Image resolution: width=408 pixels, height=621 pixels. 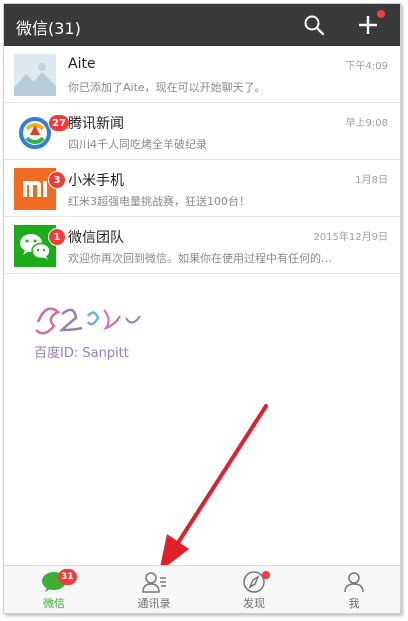 I want to click on avatar: 27, so click(x=42, y=132).